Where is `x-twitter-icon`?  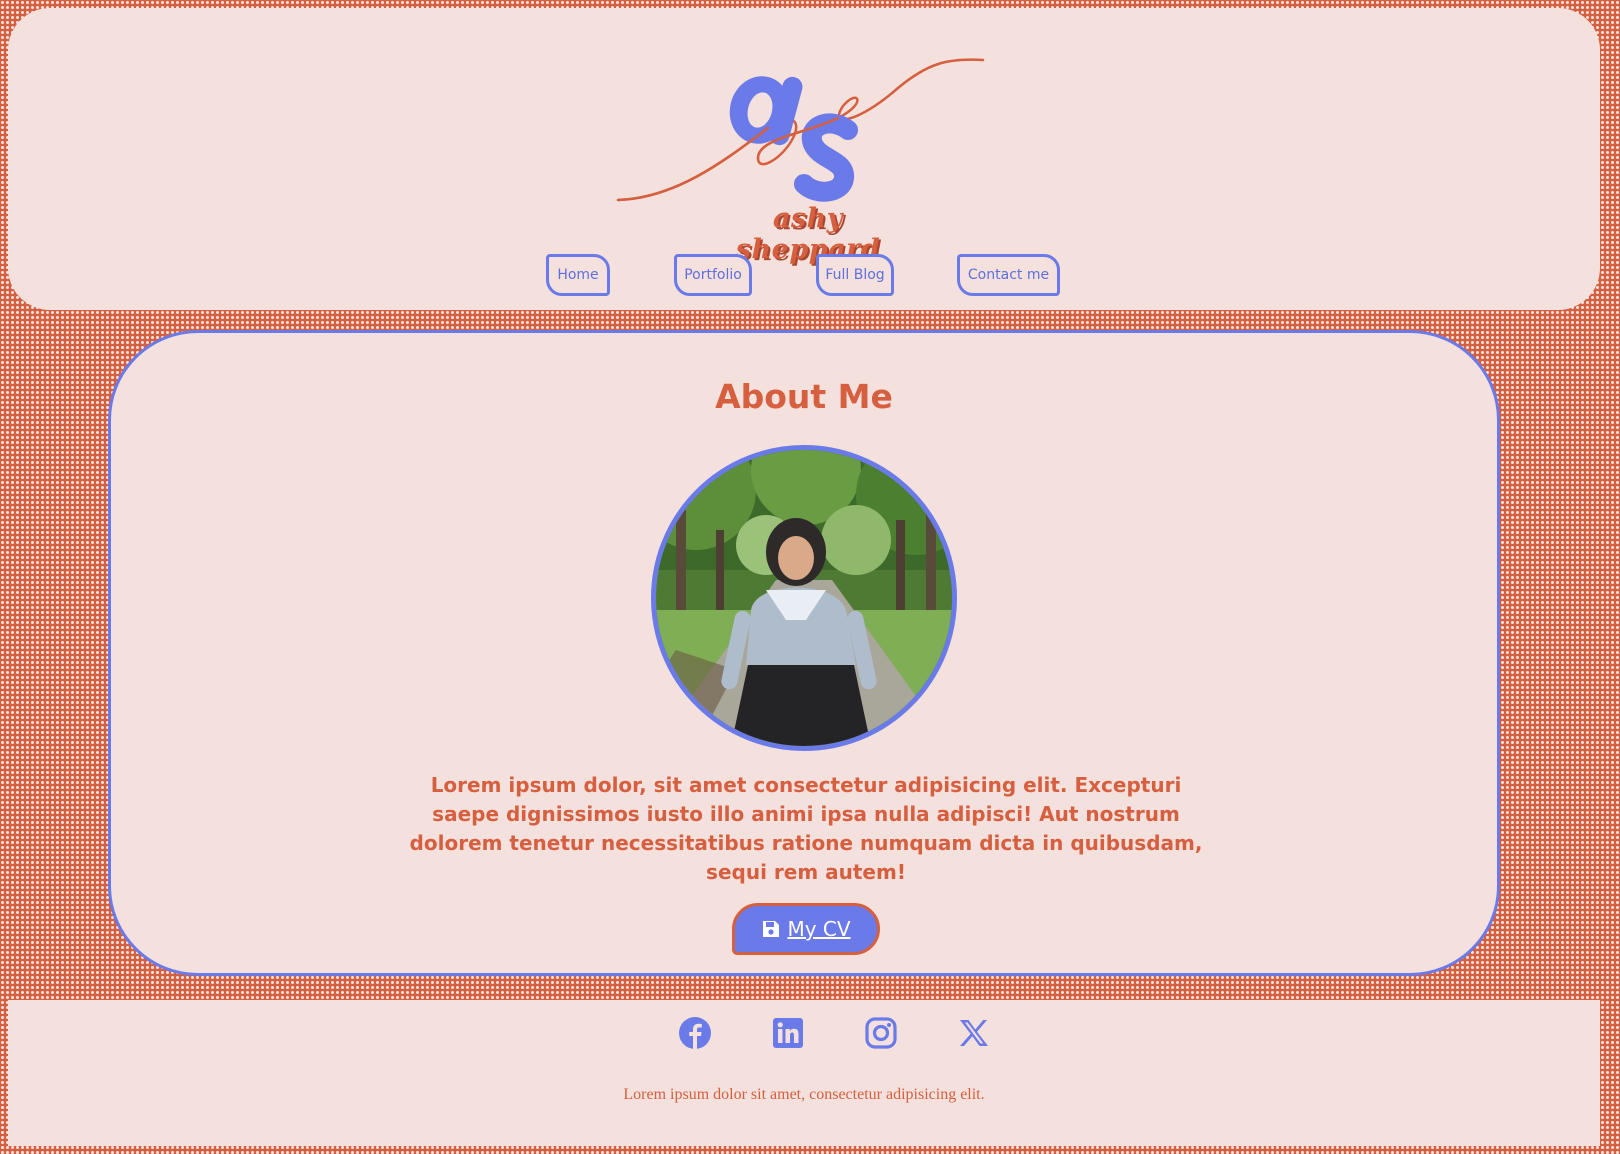 x-twitter-icon is located at coordinates (974, 1033).